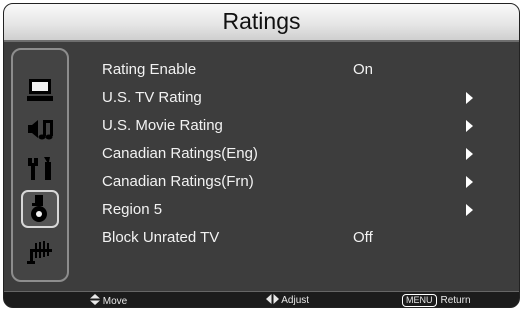 This screenshot has width=521, height=309. I want to click on menu-item-label: Region 5, so click(132, 209).